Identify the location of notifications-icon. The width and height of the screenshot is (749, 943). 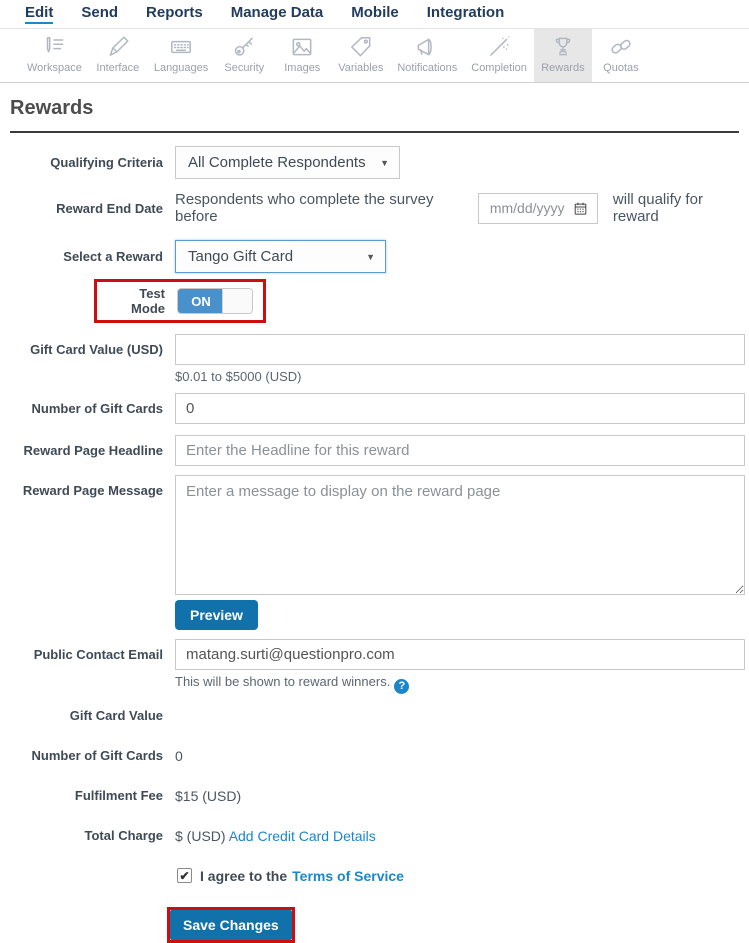
(425, 47).